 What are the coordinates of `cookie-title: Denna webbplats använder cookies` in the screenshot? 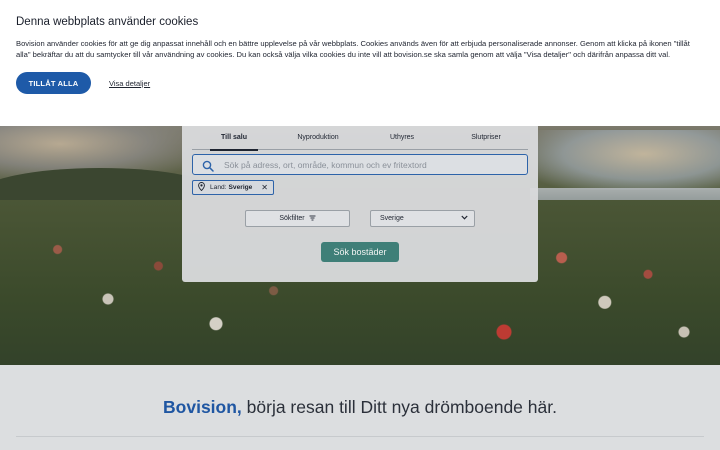 It's located at (107, 22).